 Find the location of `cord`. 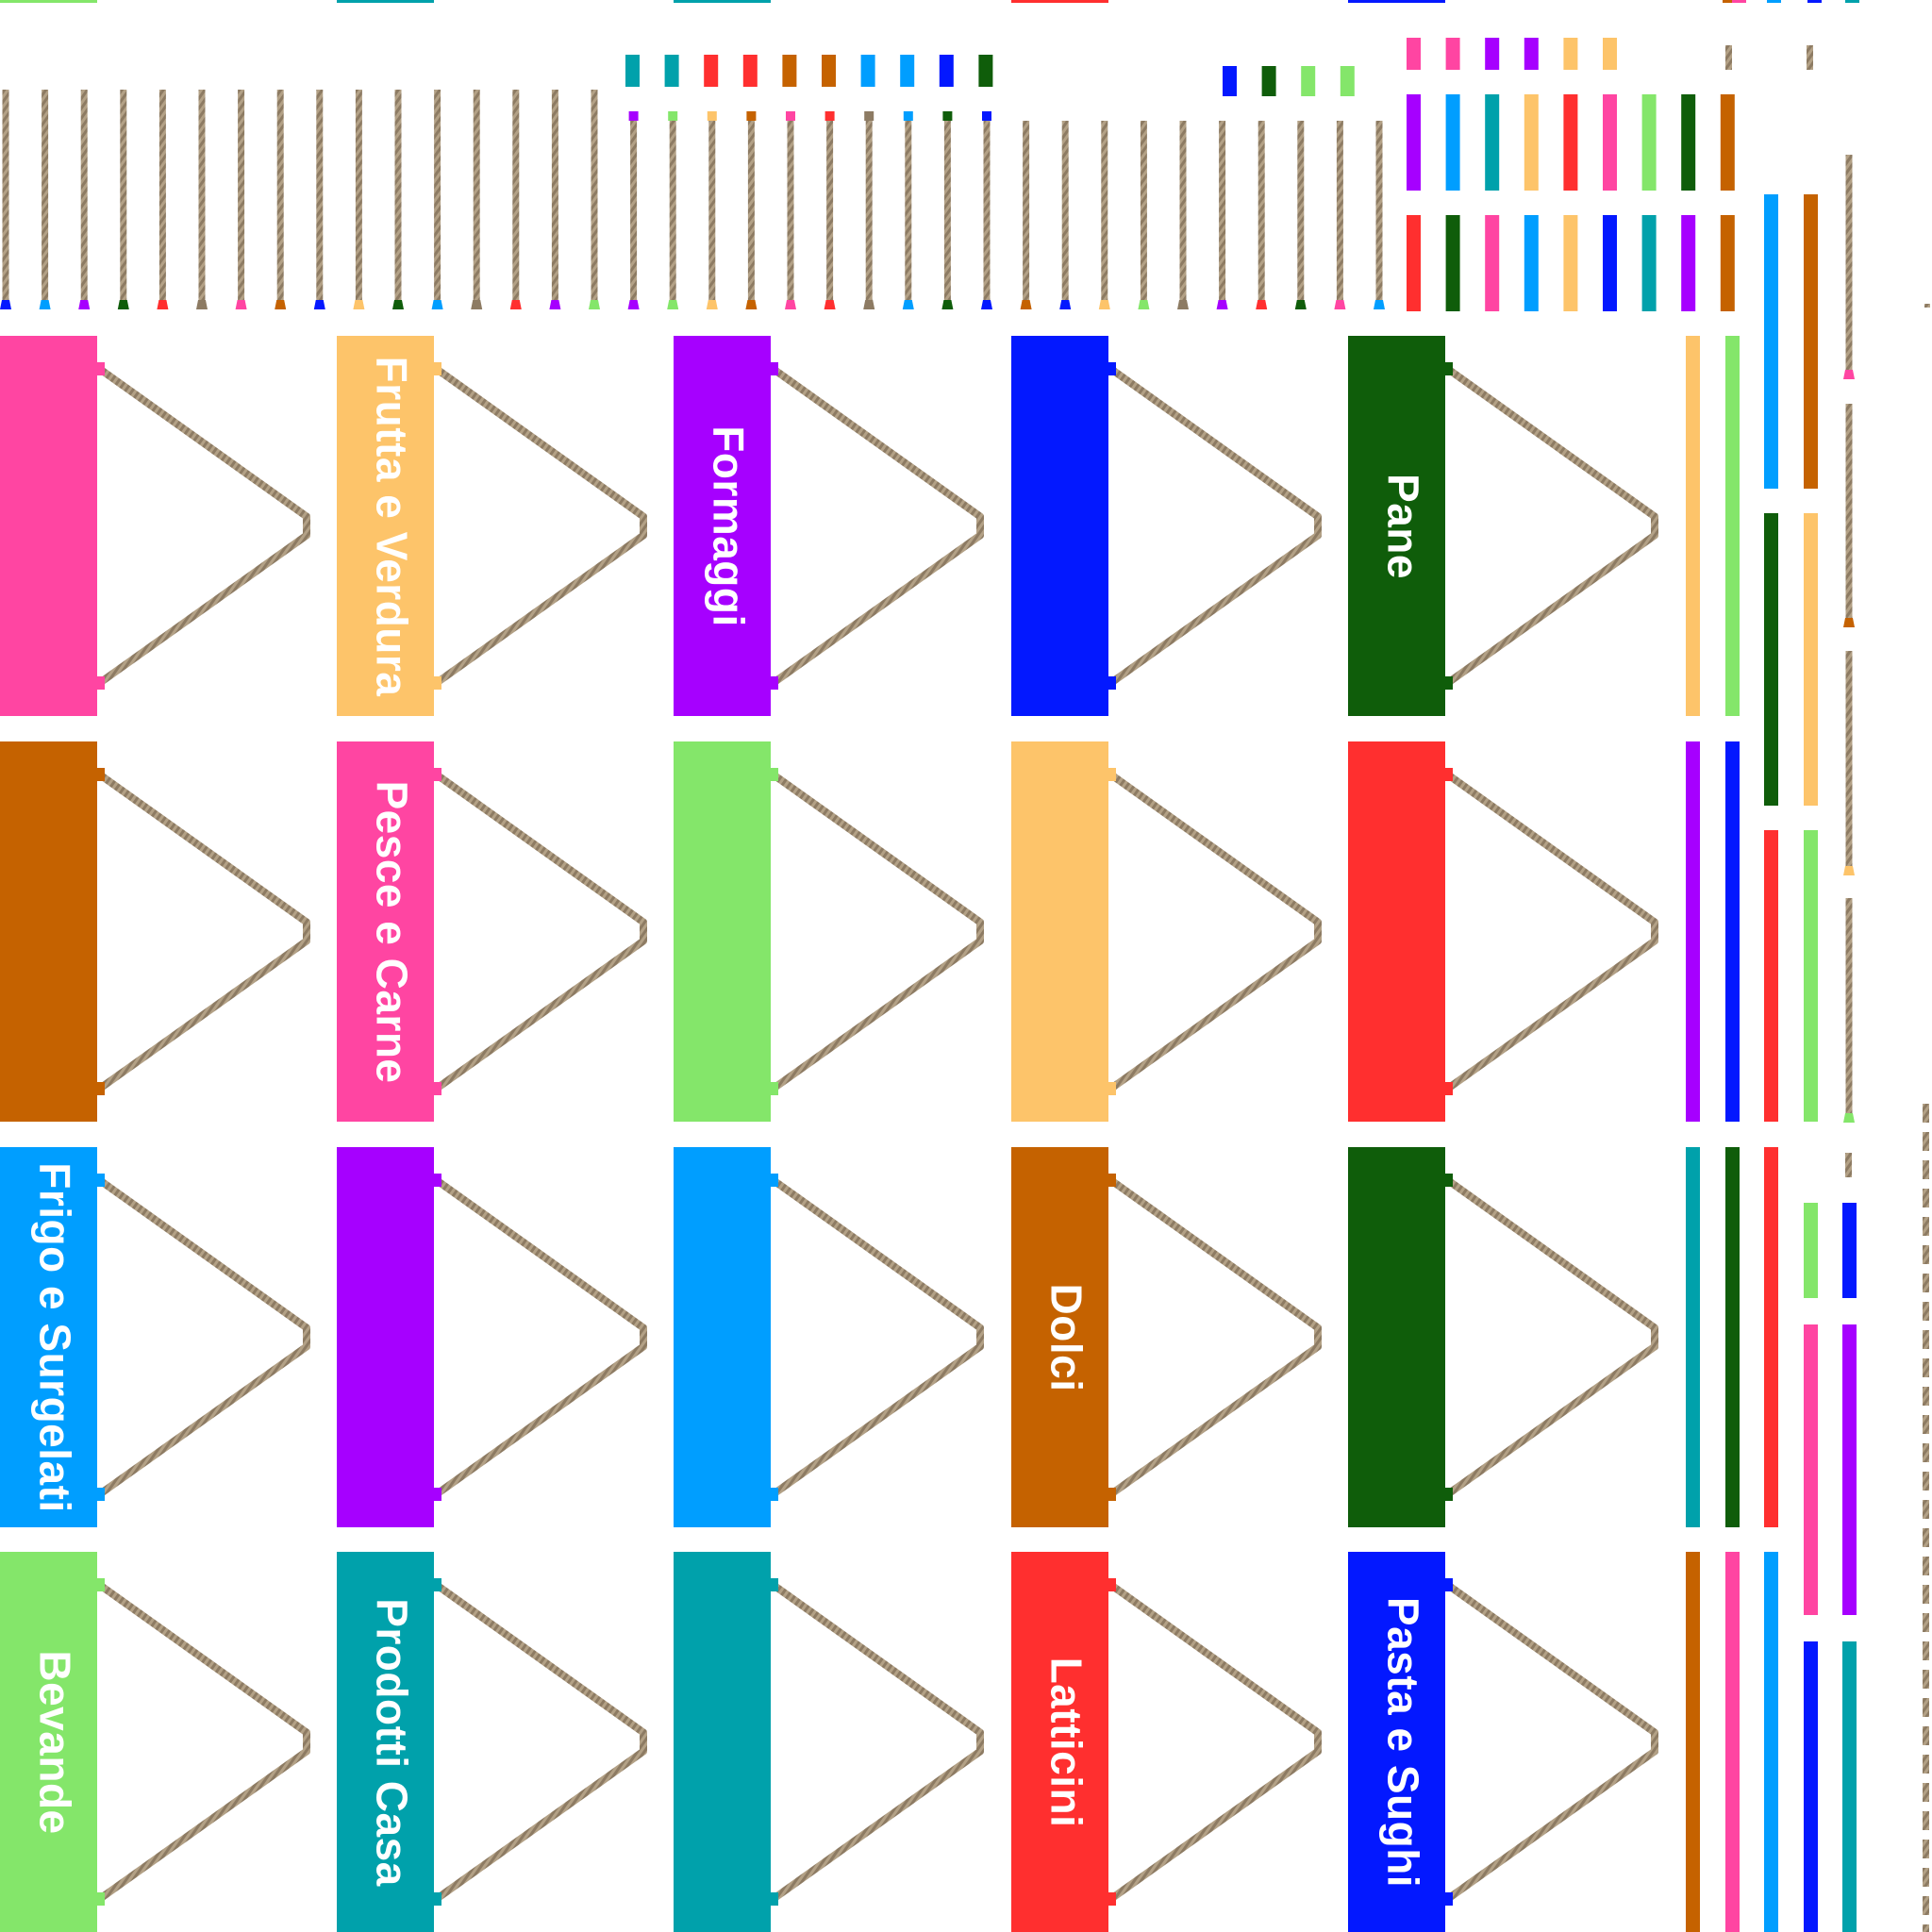

cord is located at coordinates (1849, 1165).